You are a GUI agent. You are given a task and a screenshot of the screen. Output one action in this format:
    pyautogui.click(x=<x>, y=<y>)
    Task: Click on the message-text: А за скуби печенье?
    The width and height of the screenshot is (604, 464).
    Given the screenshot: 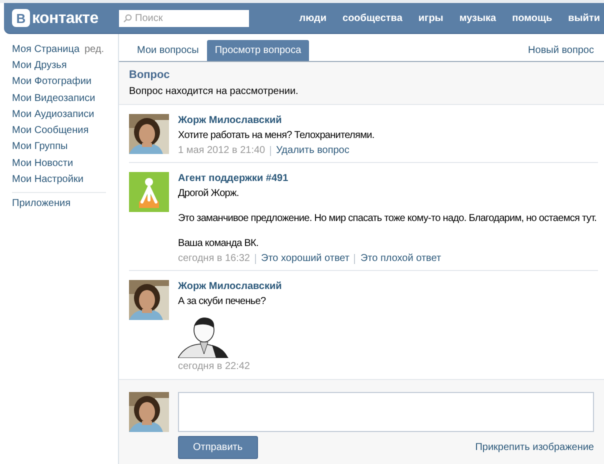 What is the action you would take?
    pyautogui.click(x=222, y=301)
    